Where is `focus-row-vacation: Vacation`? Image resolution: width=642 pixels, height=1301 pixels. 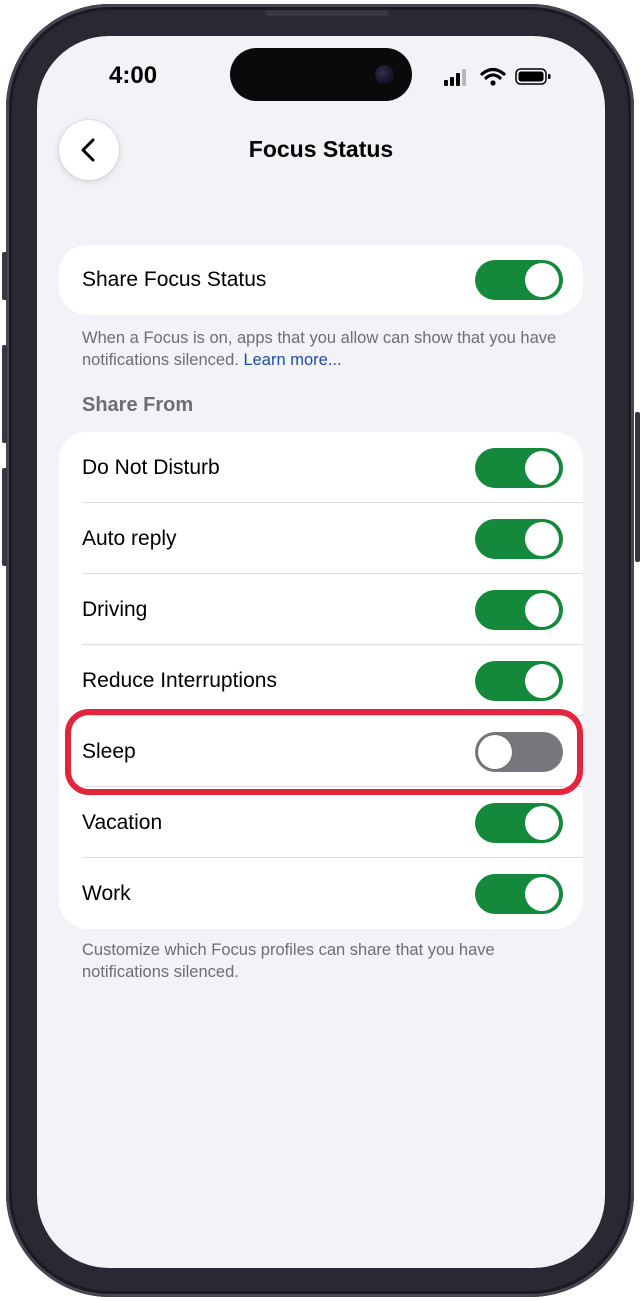 focus-row-vacation: Vacation is located at coordinates (321, 822).